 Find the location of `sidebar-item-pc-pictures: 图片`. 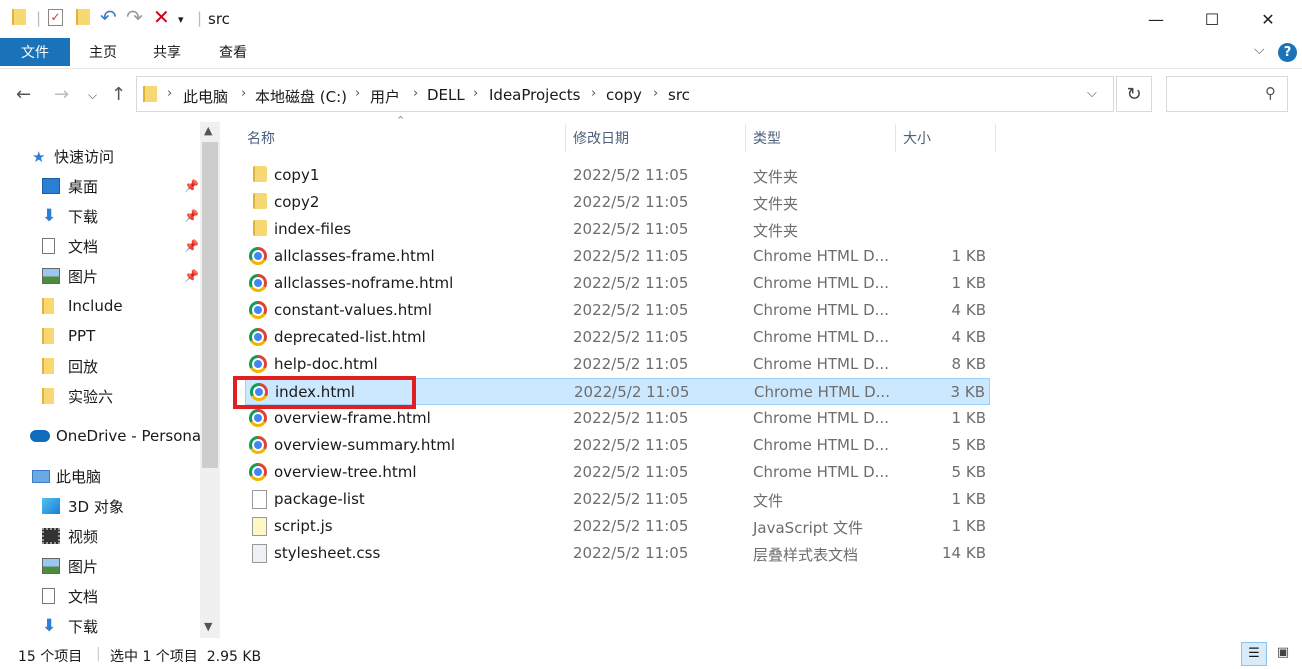

sidebar-item-pc-pictures: 图片 is located at coordinates (70, 566).